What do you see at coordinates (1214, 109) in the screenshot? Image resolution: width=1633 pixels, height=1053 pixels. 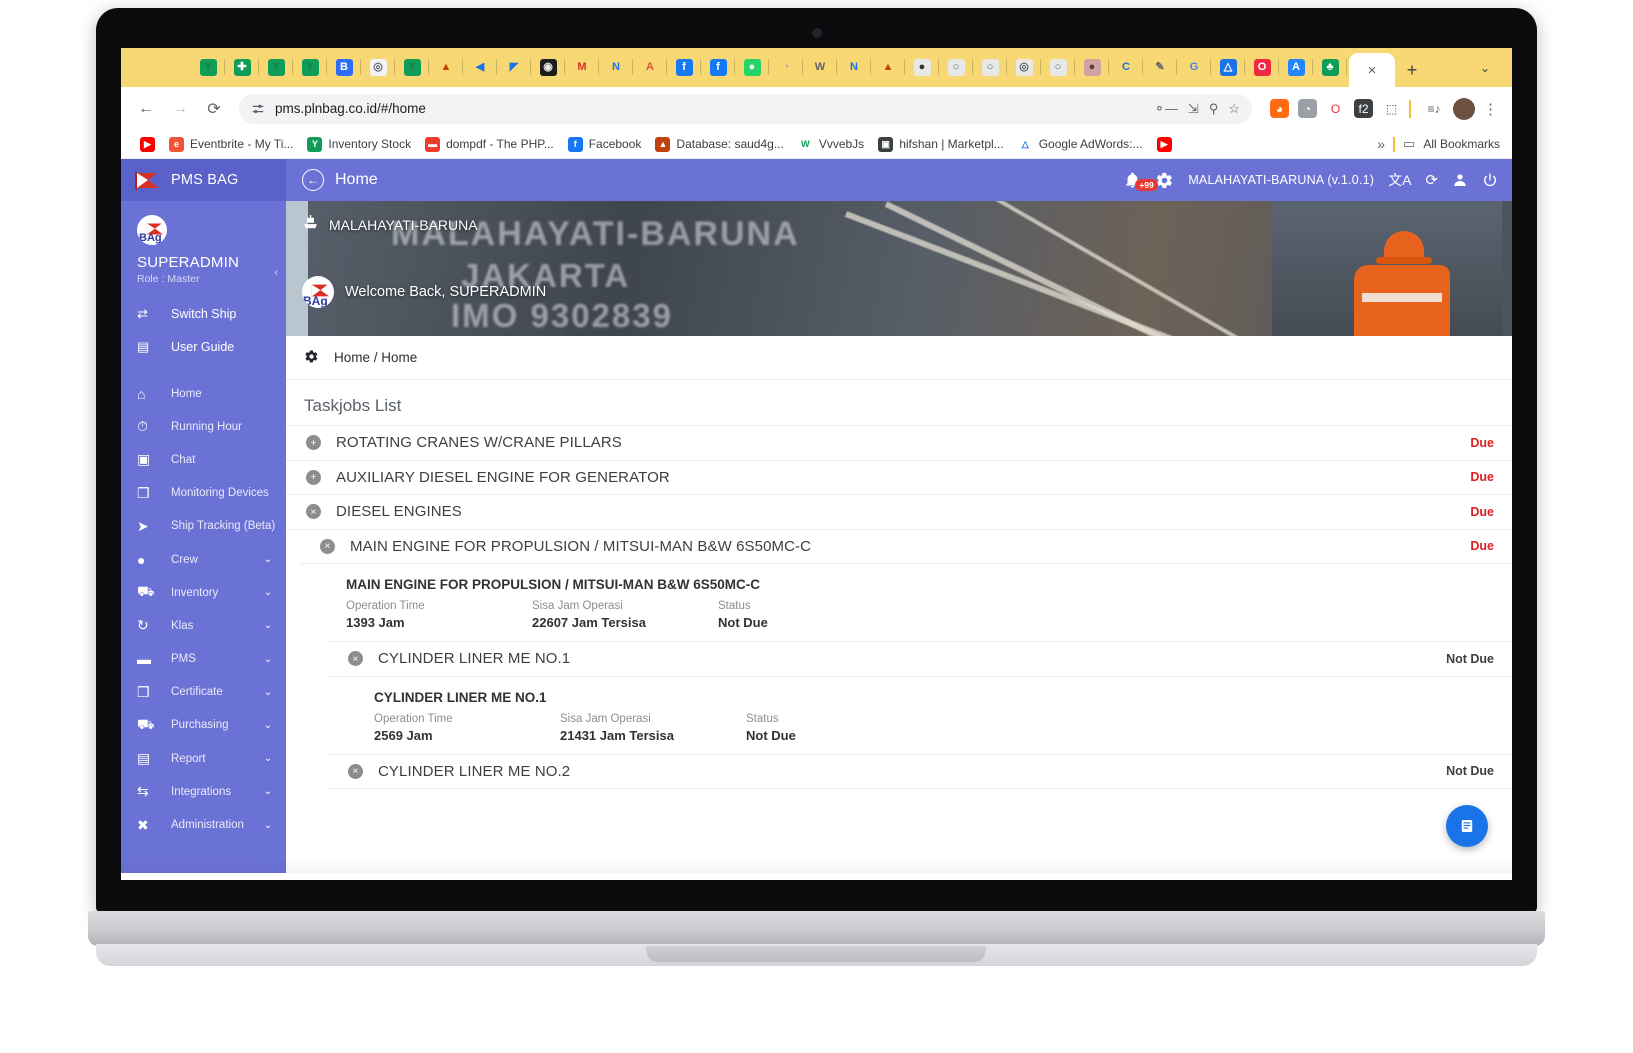 I see `zoom-icon: ⚲` at bounding box center [1214, 109].